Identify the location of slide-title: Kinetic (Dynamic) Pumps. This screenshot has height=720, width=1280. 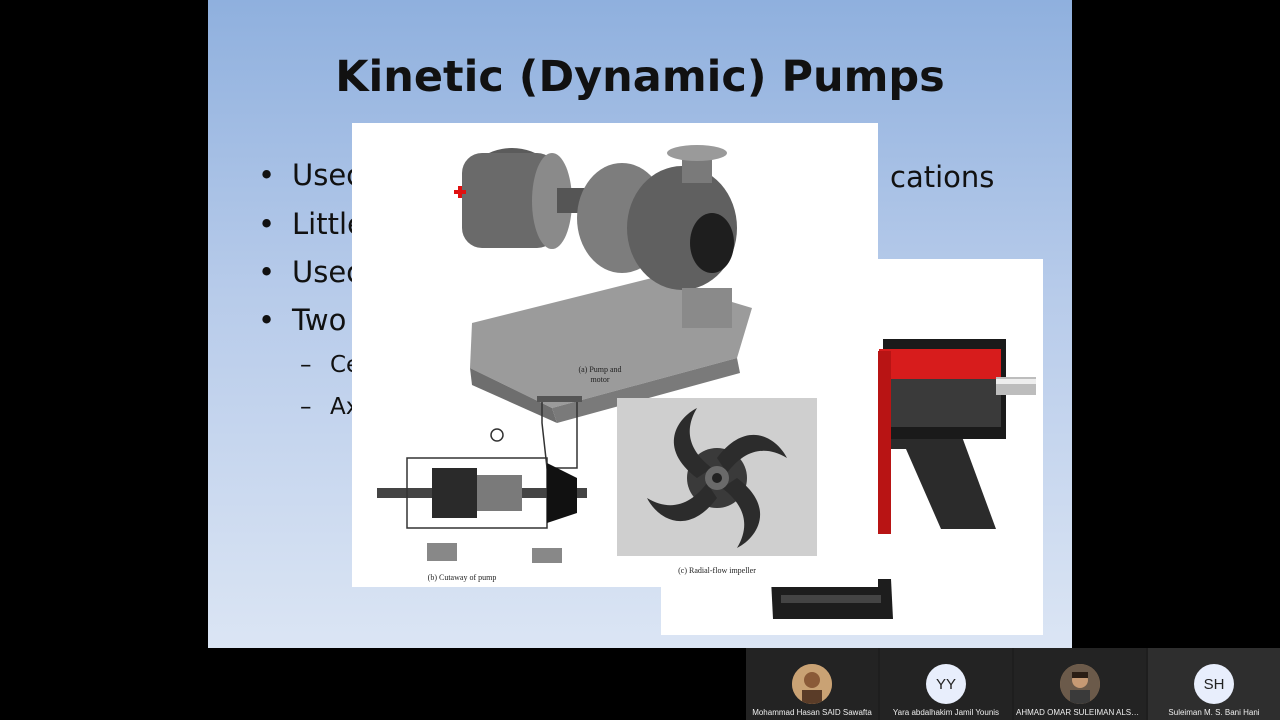
(640, 77).